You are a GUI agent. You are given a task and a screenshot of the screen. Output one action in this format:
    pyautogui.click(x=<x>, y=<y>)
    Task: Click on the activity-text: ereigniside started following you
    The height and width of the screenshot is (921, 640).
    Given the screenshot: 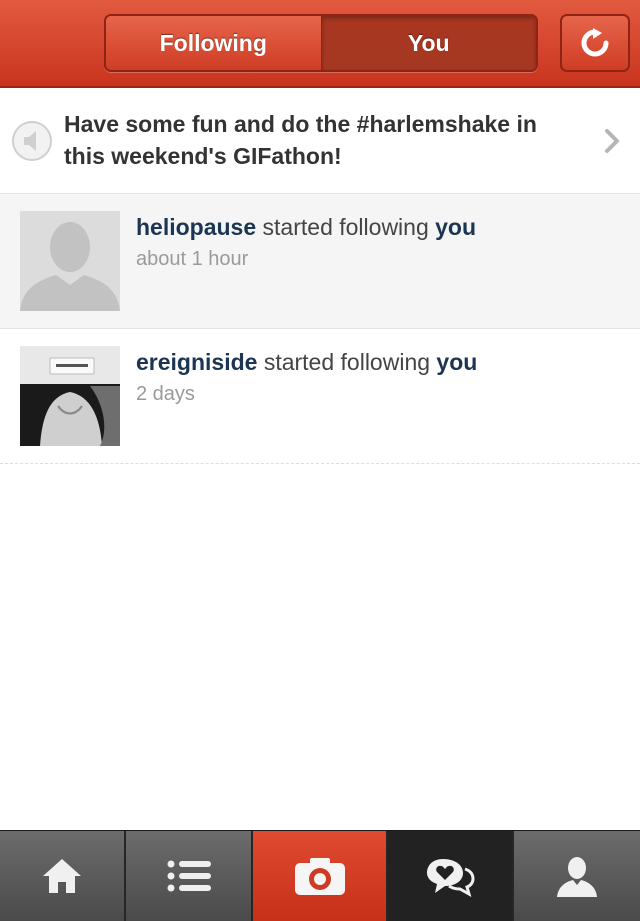 What is the action you would take?
    pyautogui.click(x=306, y=362)
    